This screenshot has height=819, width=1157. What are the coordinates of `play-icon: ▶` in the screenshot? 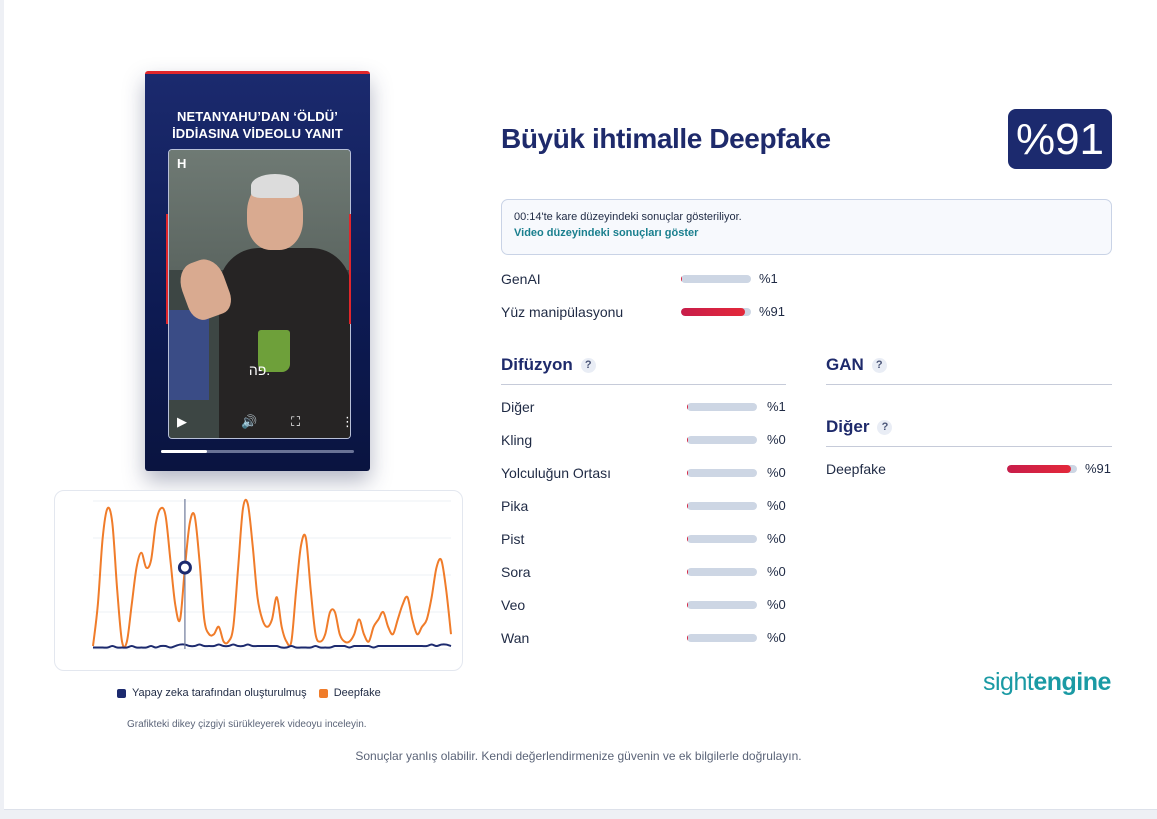 It's located at (182, 422).